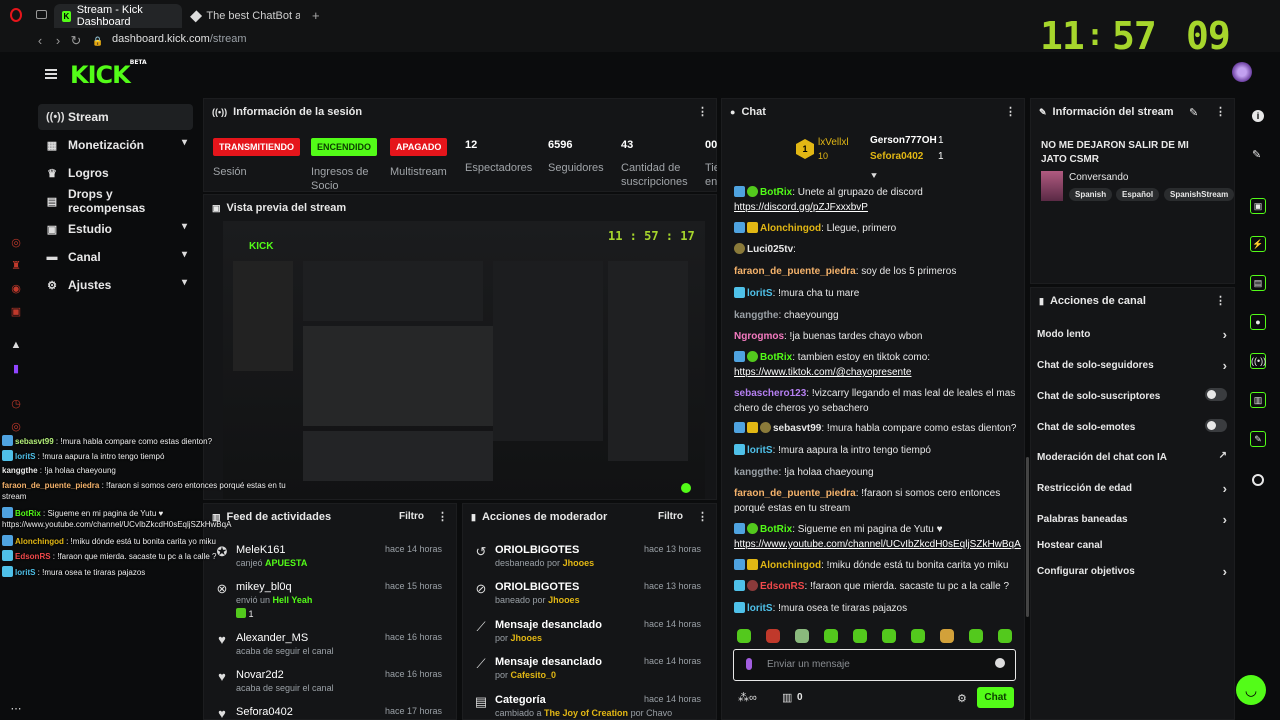  What do you see at coordinates (16, 312) in the screenshot?
I see `sidebar-icon-4: ▣` at bounding box center [16, 312].